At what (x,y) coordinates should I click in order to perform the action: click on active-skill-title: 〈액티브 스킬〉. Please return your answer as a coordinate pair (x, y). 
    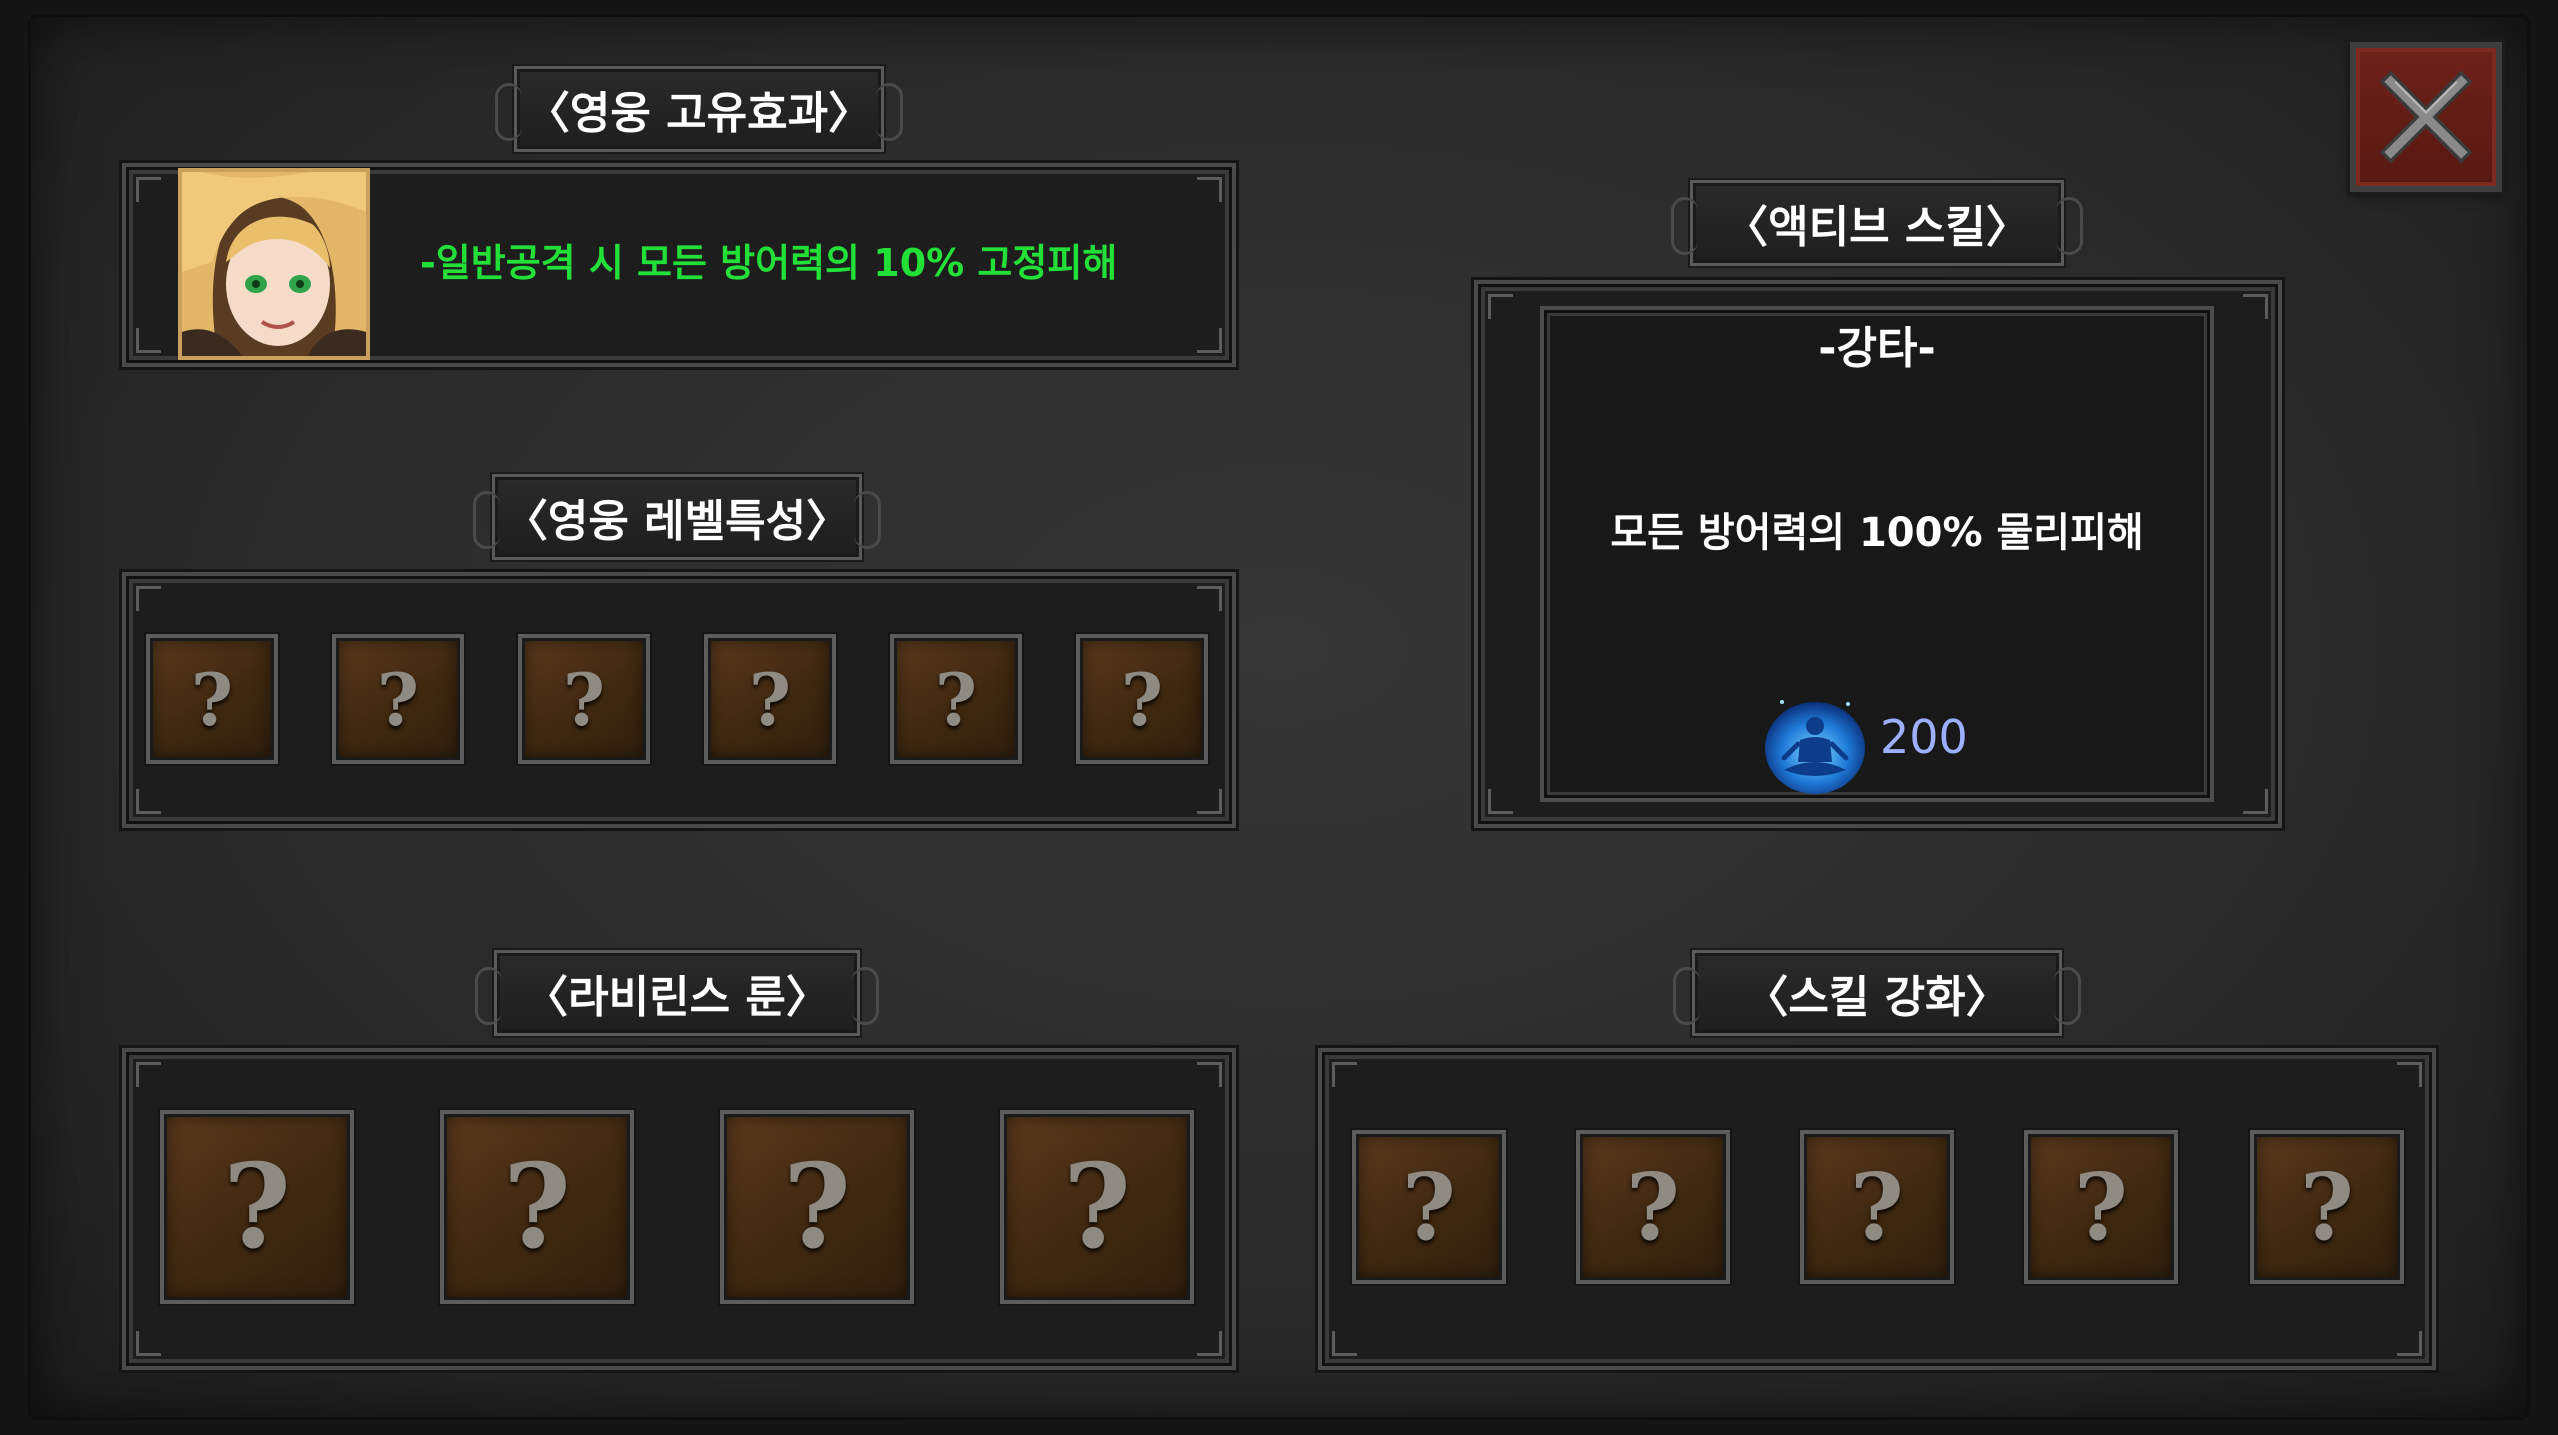
    Looking at the image, I should click on (1877, 227).